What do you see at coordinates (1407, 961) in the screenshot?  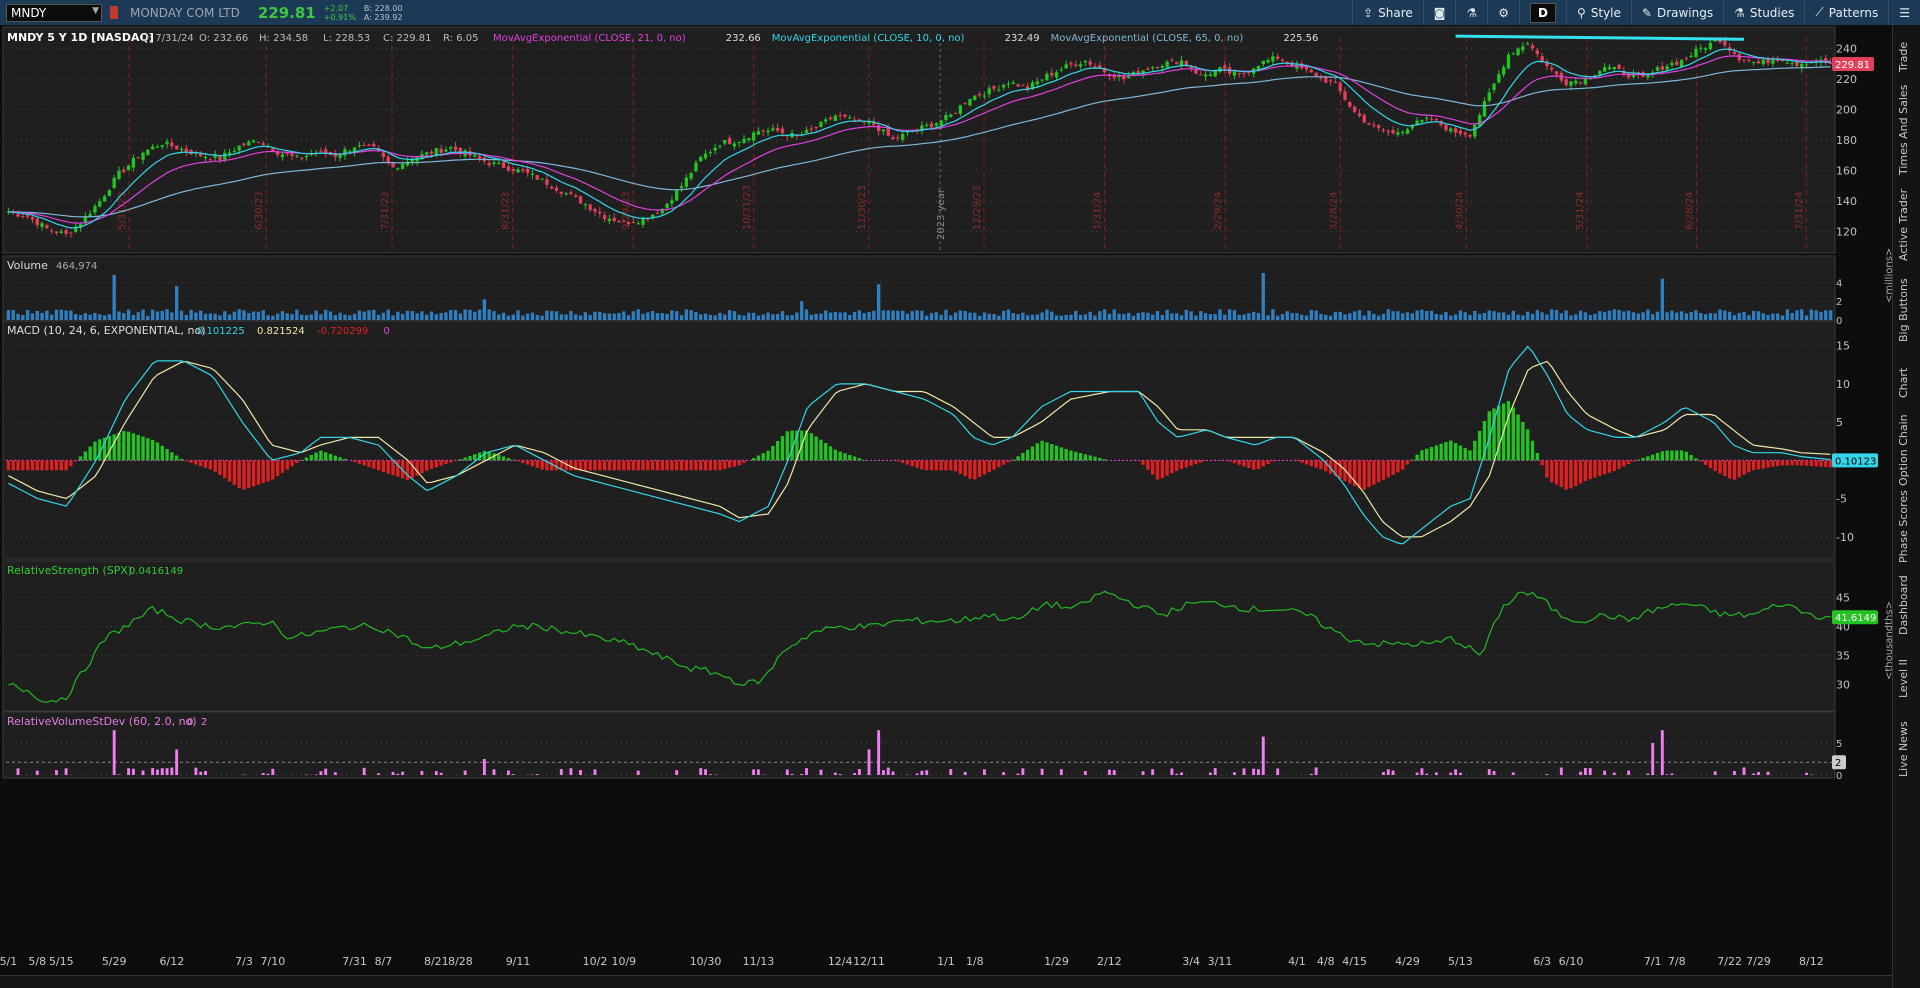 I see `x-tick-label: 4/29` at bounding box center [1407, 961].